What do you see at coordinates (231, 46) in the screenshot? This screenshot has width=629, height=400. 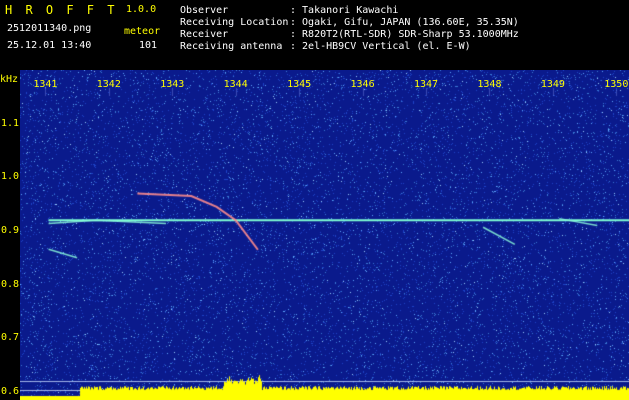 I see `info-antenna-label: Receiving antenna` at bounding box center [231, 46].